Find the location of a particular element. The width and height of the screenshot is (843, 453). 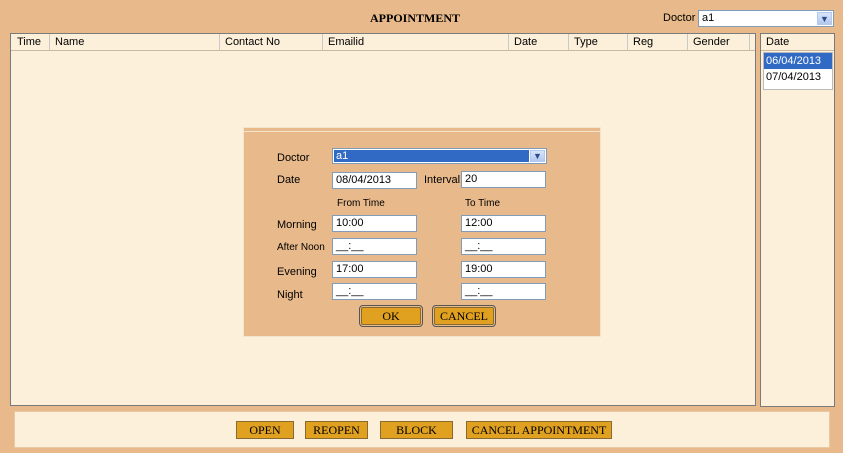

open-button: OPEN is located at coordinates (265, 430).